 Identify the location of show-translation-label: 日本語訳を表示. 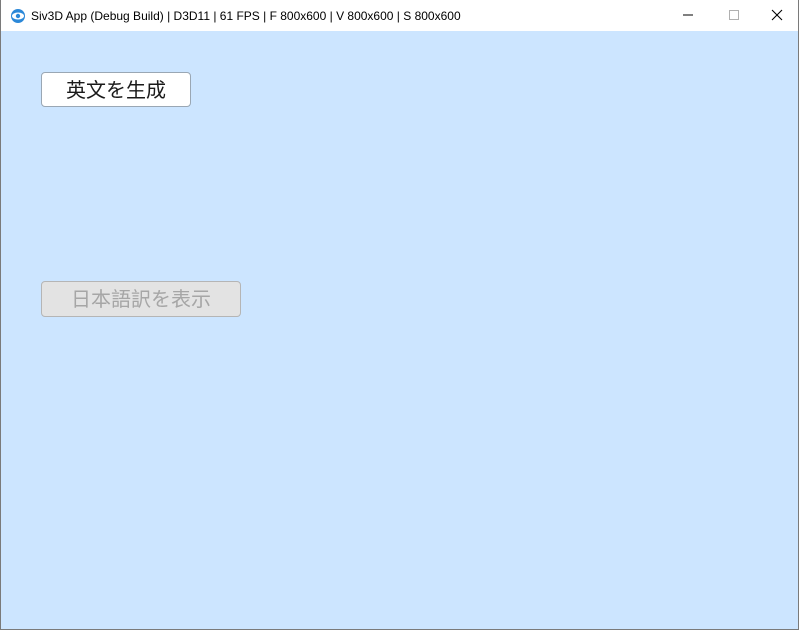
(141, 299).